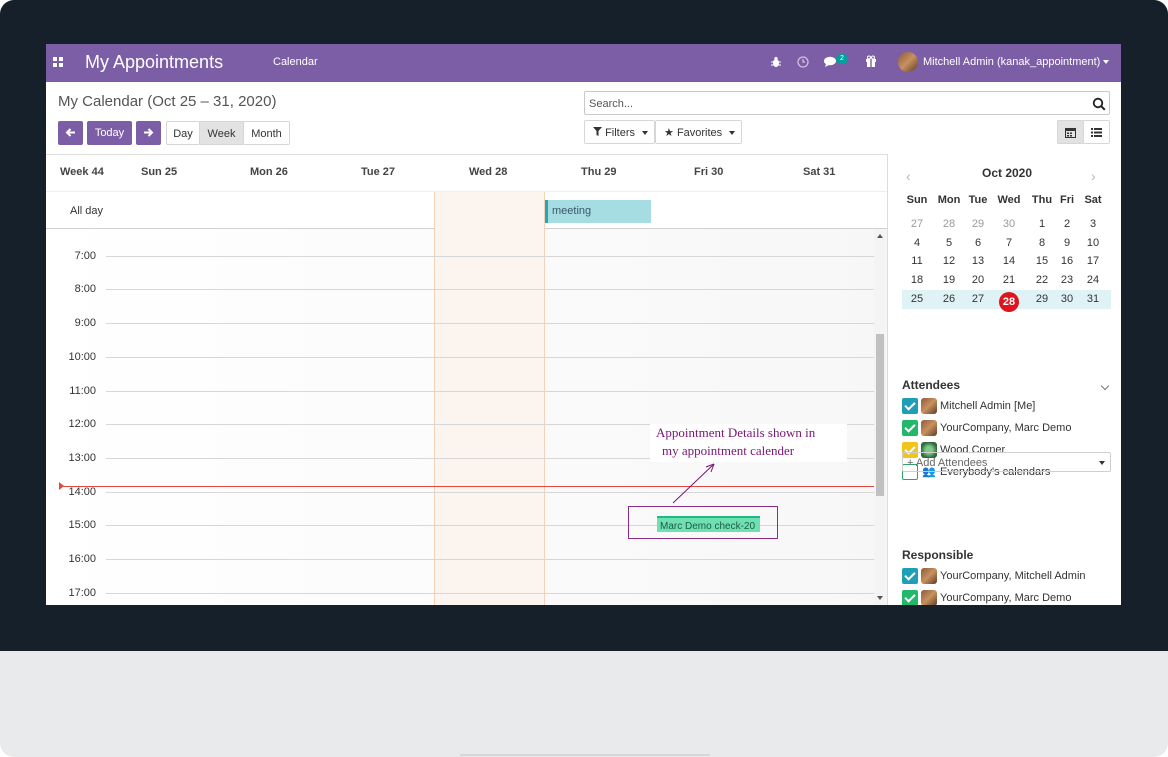 The image size is (1168, 757). Describe the element at coordinates (183, 133) in the screenshot. I see `view-day-button: Day` at that location.